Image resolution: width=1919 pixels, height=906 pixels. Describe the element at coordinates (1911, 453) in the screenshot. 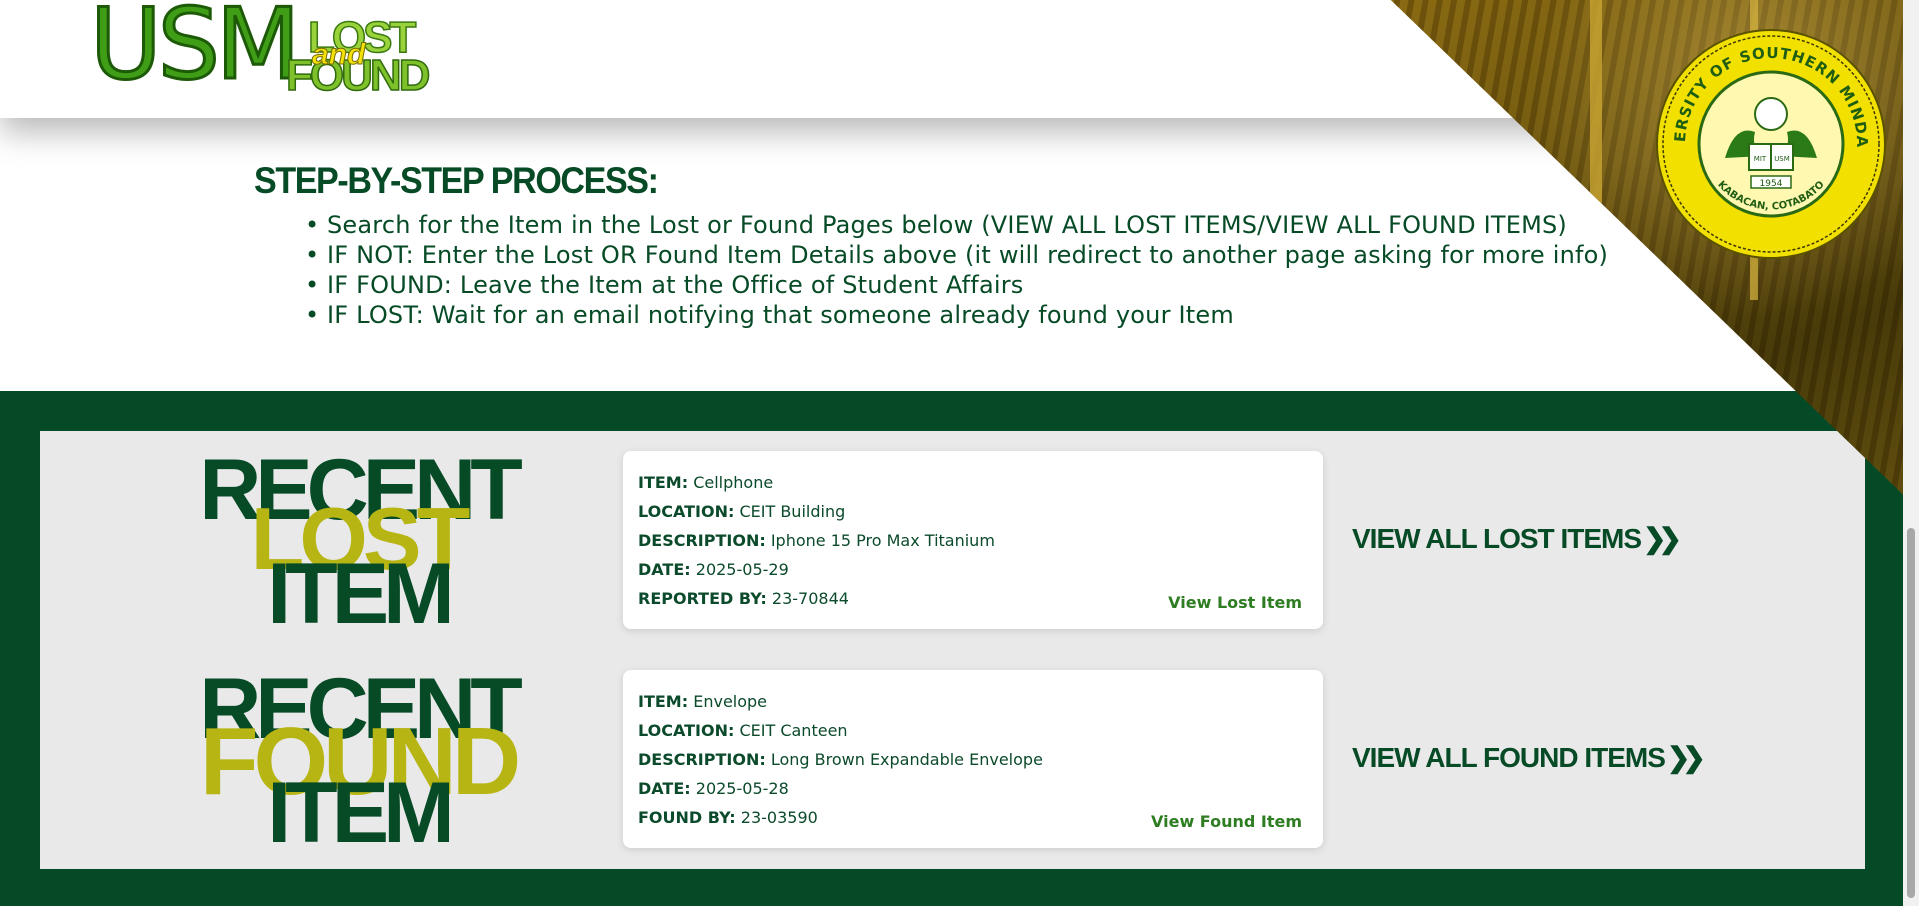

I see `page-scrollbar` at that location.